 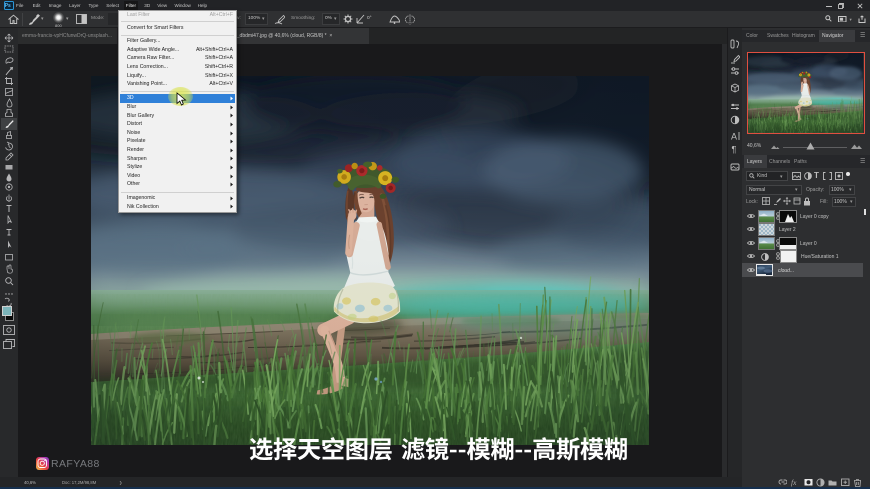 I want to click on svg-text: fx, so click(x=794, y=482).